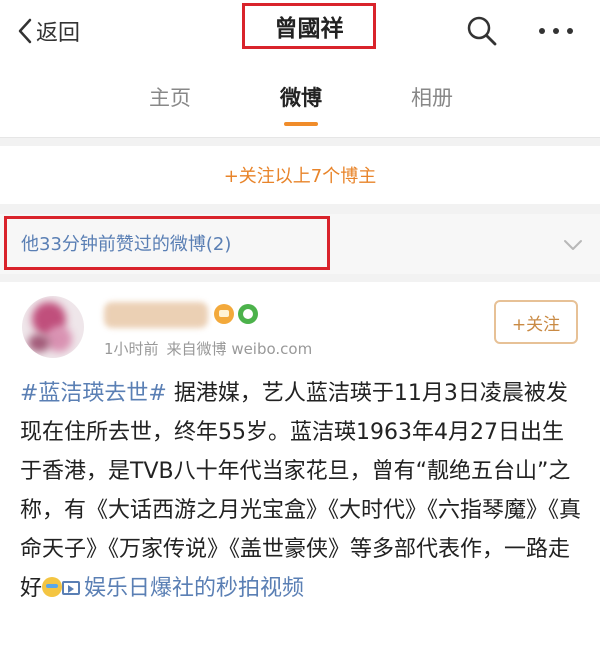 The width and height of the screenshot is (600, 662). I want to click on highlight-box-title: 曾國祥, so click(309, 26).